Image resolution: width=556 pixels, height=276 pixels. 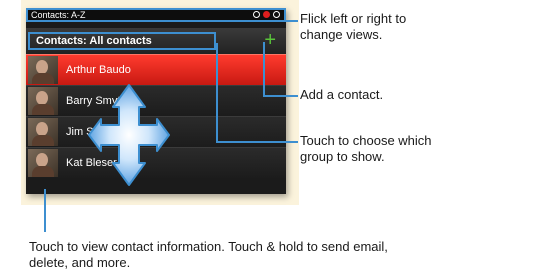 What do you see at coordinates (366, 148) in the screenshot?
I see `callout-group: Touch to choose which group to show.` at bounding box center [366, 148].